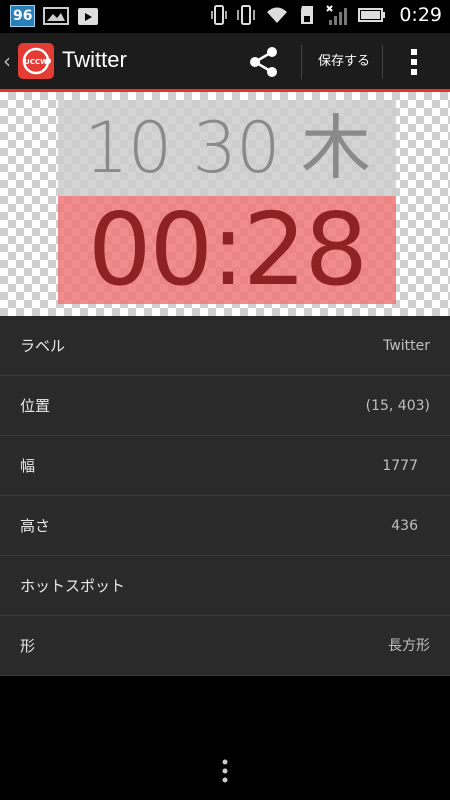  I want to click on widget-time-text: 00:28, so click(227, 250).